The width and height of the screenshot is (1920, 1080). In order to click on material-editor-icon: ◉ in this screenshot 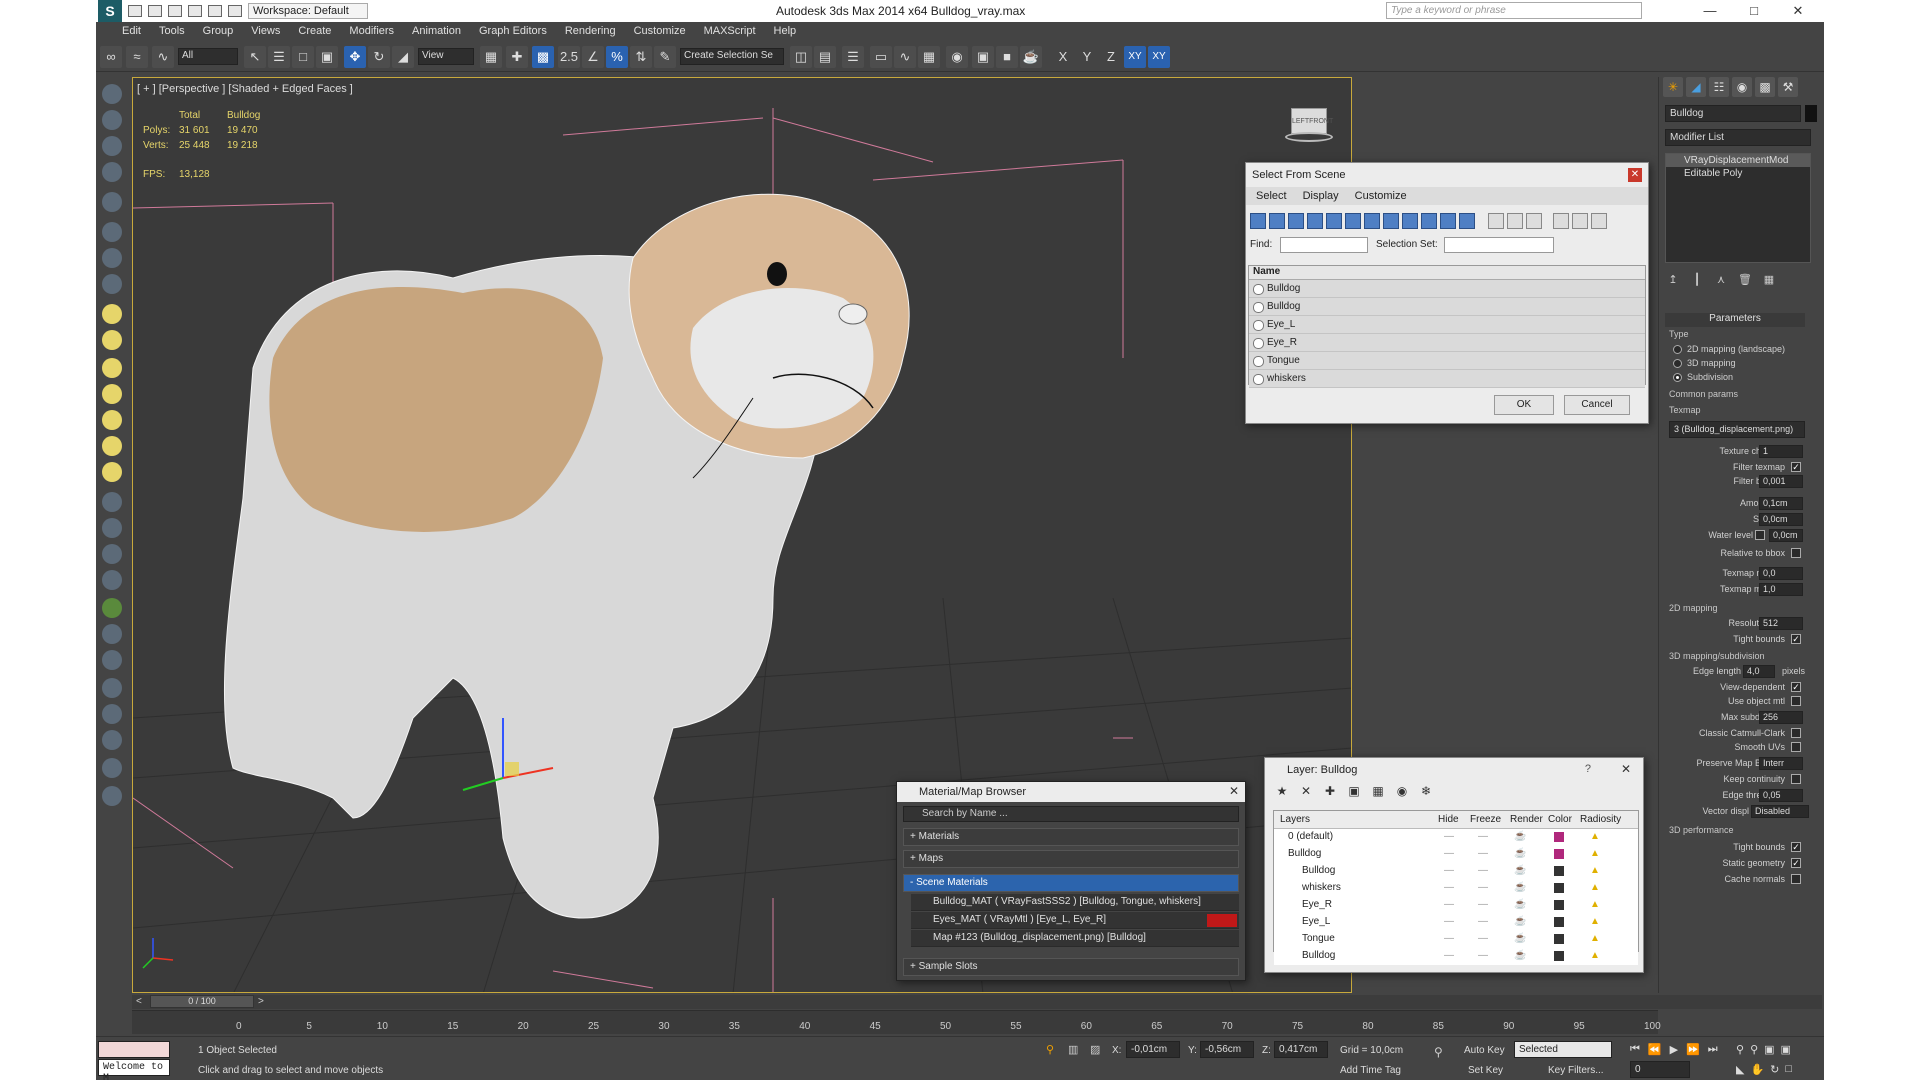, I will do `click(957, 57)`.